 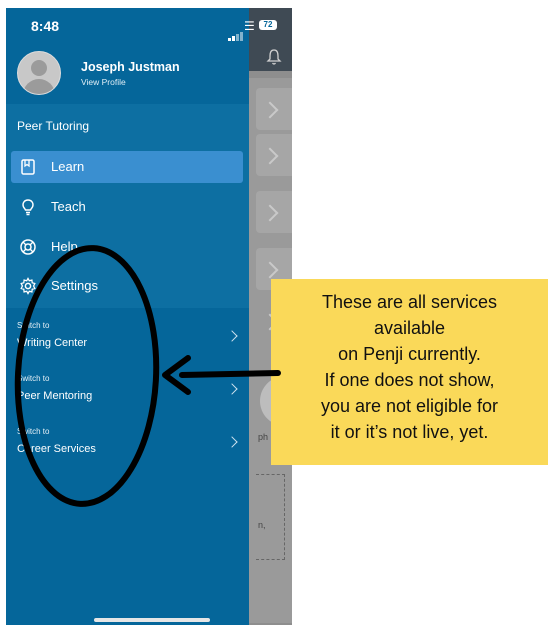 What do you see at coordinates (54, 388) in the screenshot?
I see `switch-peer-mentoring: Switch to Peer Mentoring` at bounding box center [54, 388].